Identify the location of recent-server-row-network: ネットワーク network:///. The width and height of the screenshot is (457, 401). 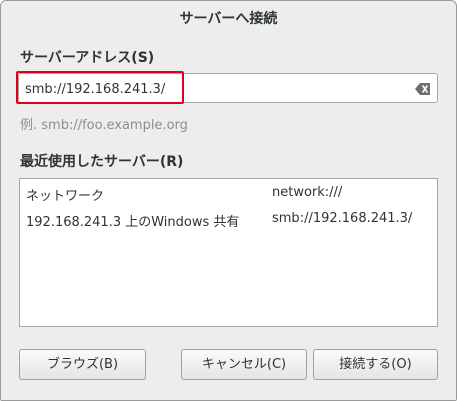
(228, 193).